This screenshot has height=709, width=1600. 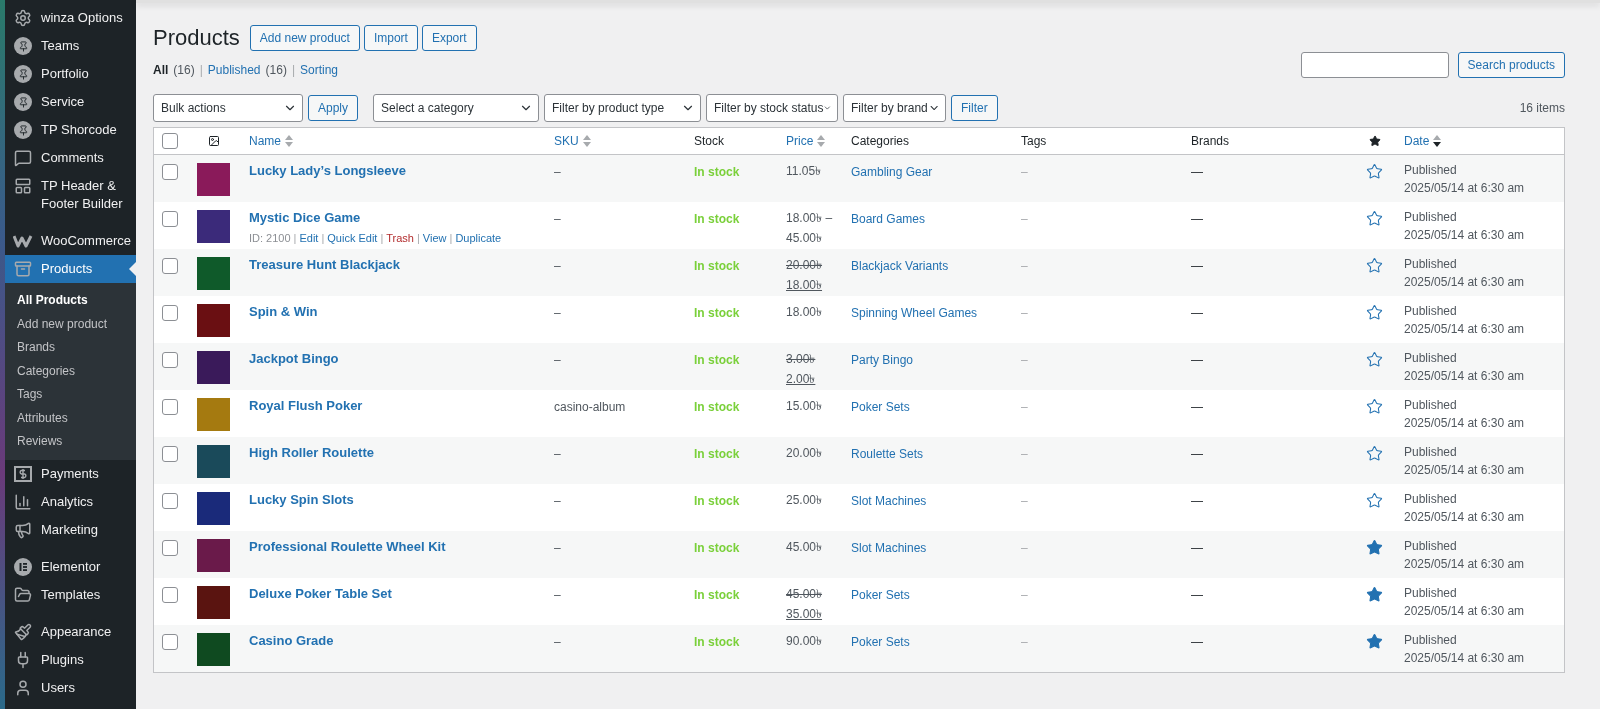 I want to click on category-link: Party Bingo, so click(x=882, y=360).